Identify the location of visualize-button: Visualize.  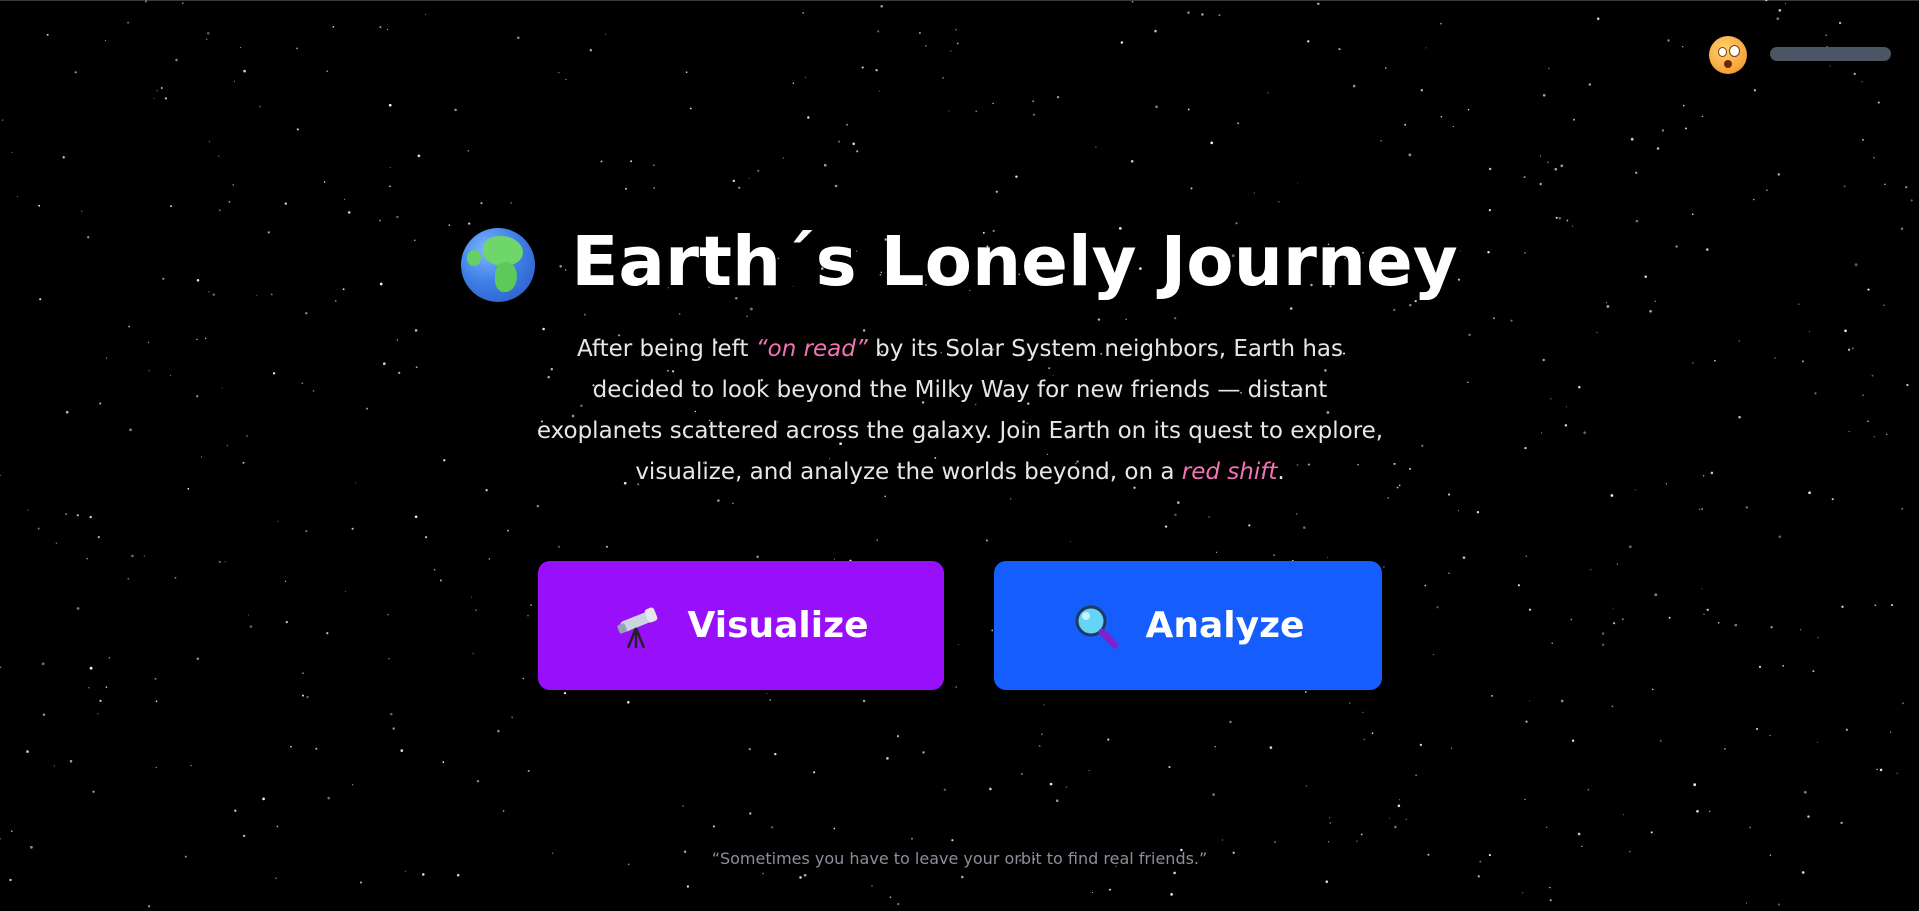
(741, 625).